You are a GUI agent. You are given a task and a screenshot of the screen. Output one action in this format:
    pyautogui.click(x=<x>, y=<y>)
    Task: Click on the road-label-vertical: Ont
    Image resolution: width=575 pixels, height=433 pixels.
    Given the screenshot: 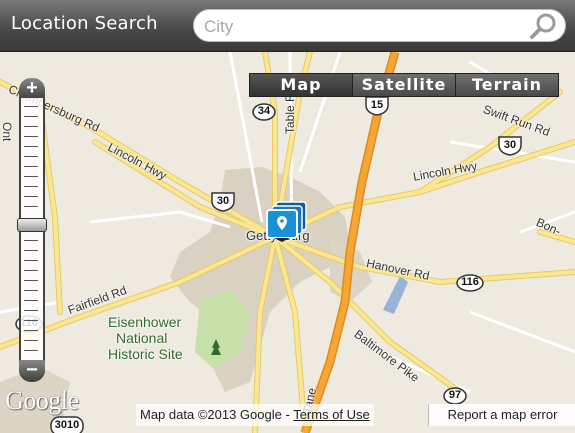 What is the action you would take?
    pyautogui.click(x=7, y=132)
    